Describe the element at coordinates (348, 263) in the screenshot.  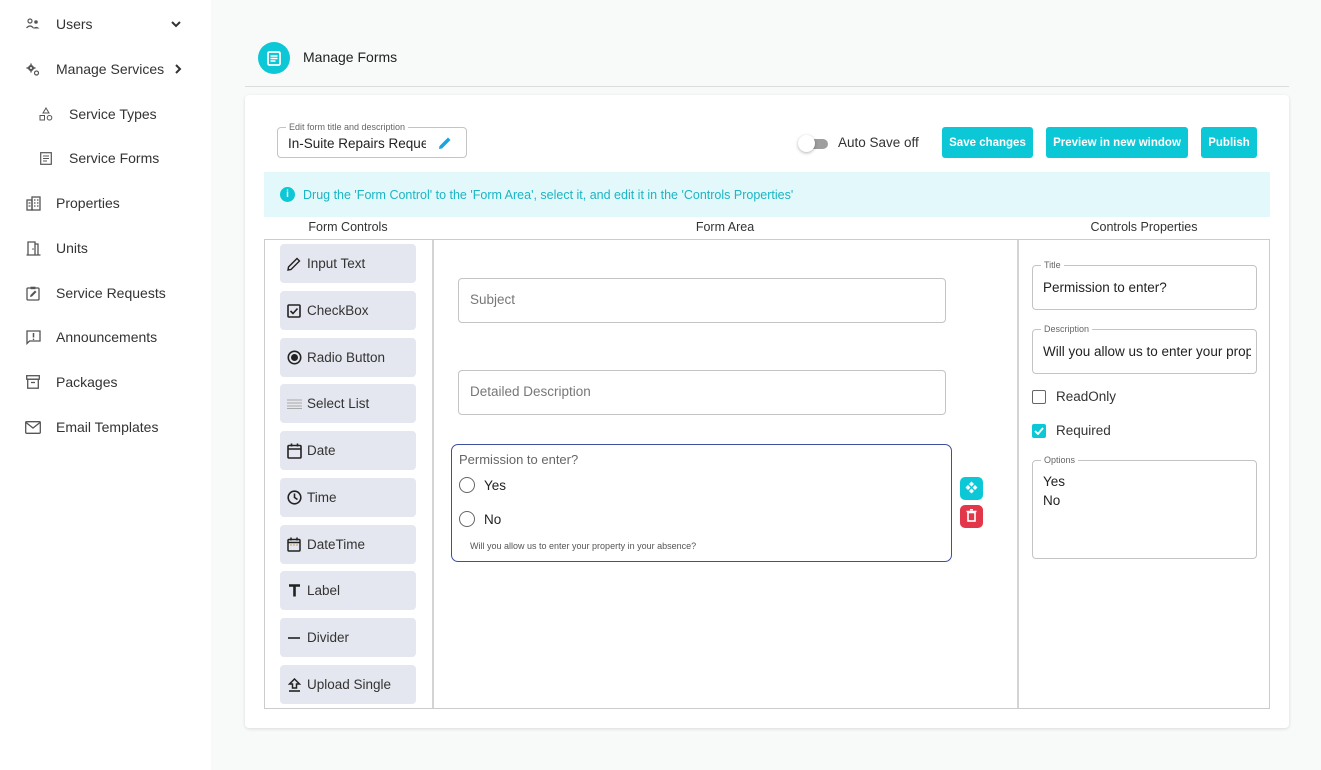
I see `control-input-text: Input Text` at that location.